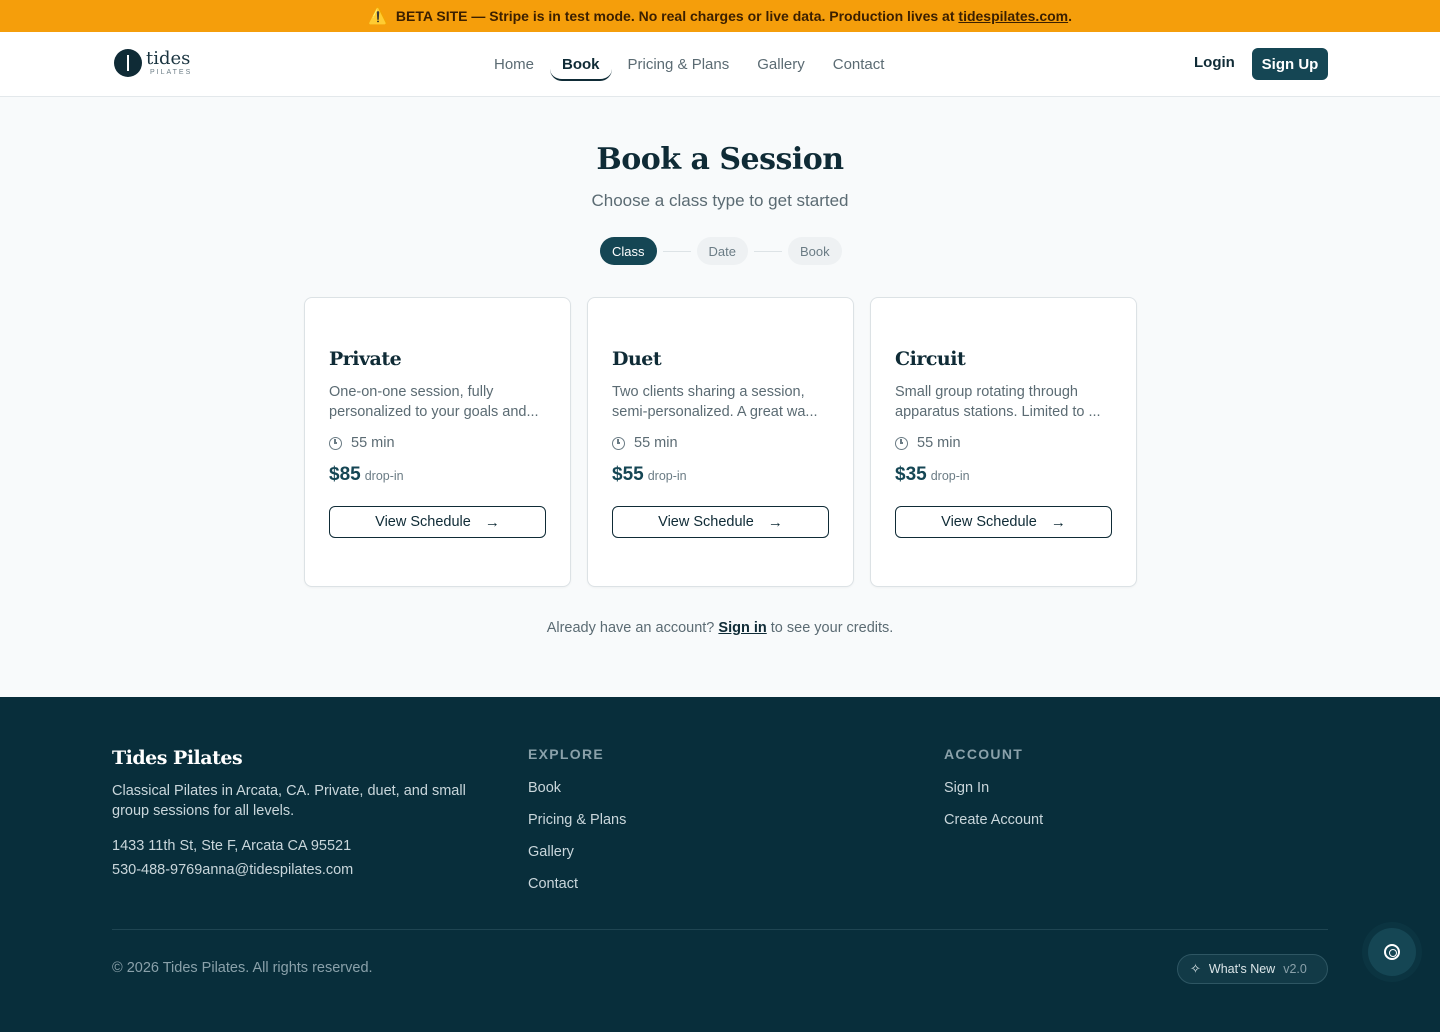 The width and height of the screenshot is (1440, 1032). What do you see at coordinates (832, 628) in the screenshot?
I see `account-note-suffix: to see your credits.` at bounding box center [832, 628].